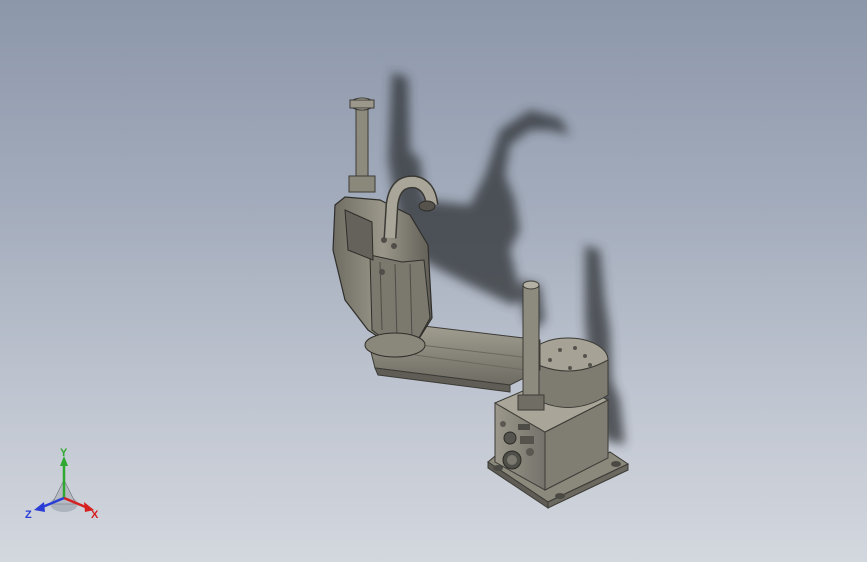 Image resolution: width=867 pixels, height=562 pixels. Describe the element at coordinates (95, 515) in the screenshot. I see `x-axis-label: X` at that location.